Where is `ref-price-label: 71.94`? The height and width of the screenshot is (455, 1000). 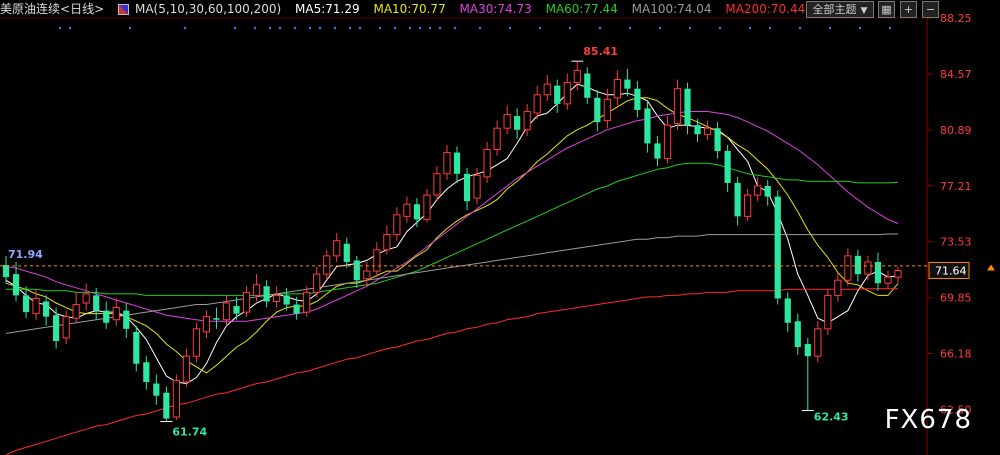
ref-price-label: 71.94 is located at coordinates (25, 254).